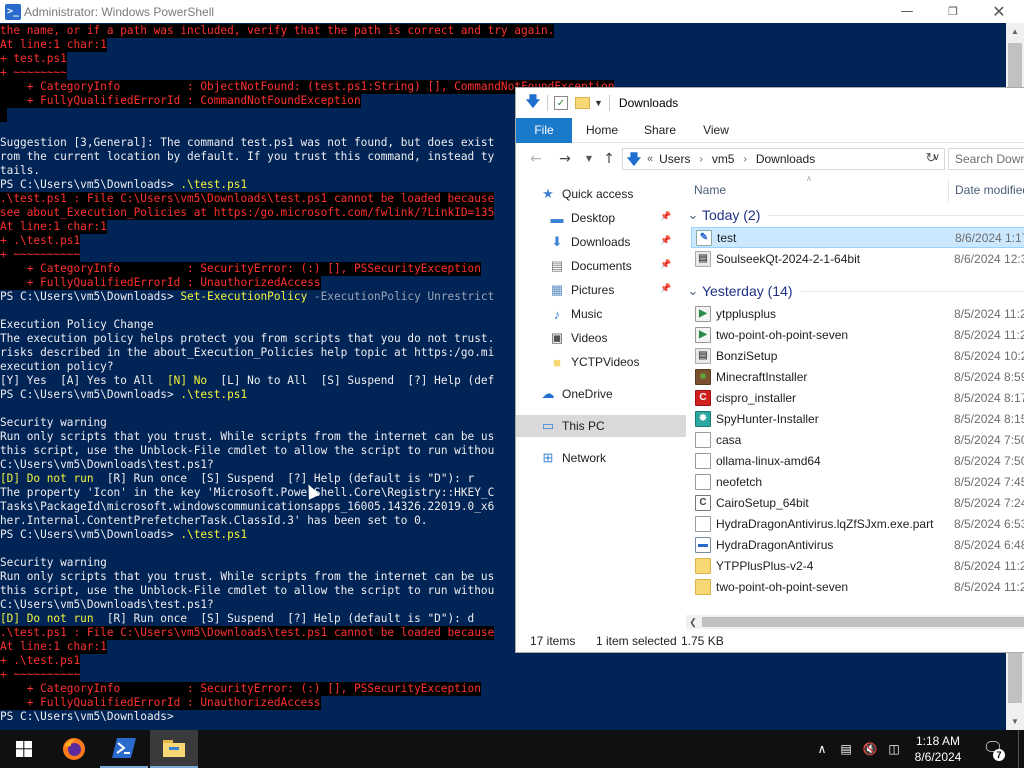  I want to click on action-center-tray-icon: ◫, so click(894, 749).